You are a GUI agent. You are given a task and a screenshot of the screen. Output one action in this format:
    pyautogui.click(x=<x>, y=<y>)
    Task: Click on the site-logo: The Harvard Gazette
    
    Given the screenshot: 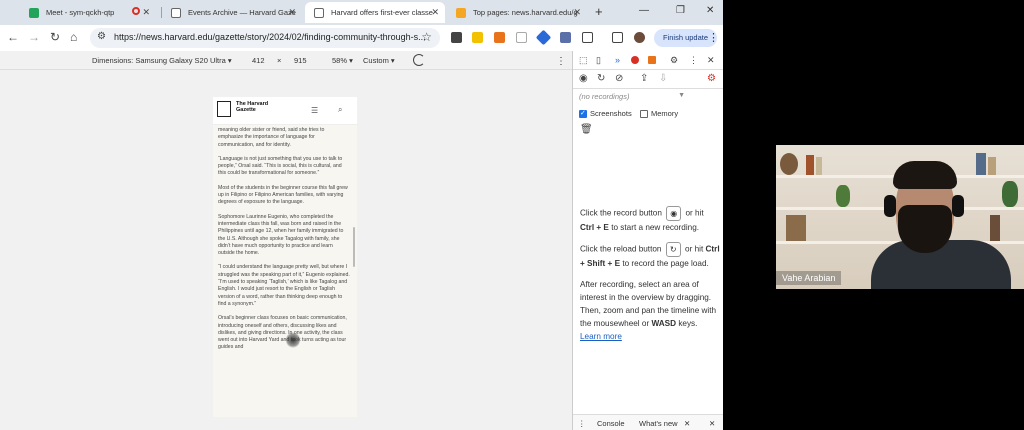 What is the action you would take?
    pyautogui.click(x=256, y=107)
    